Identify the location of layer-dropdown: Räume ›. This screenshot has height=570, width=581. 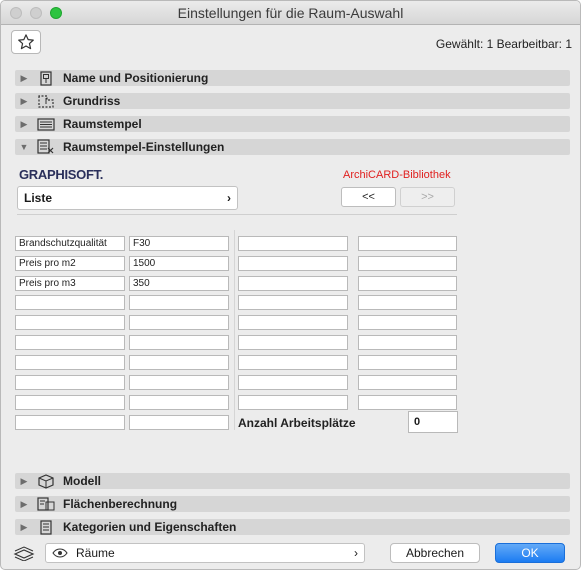
(205, 553).